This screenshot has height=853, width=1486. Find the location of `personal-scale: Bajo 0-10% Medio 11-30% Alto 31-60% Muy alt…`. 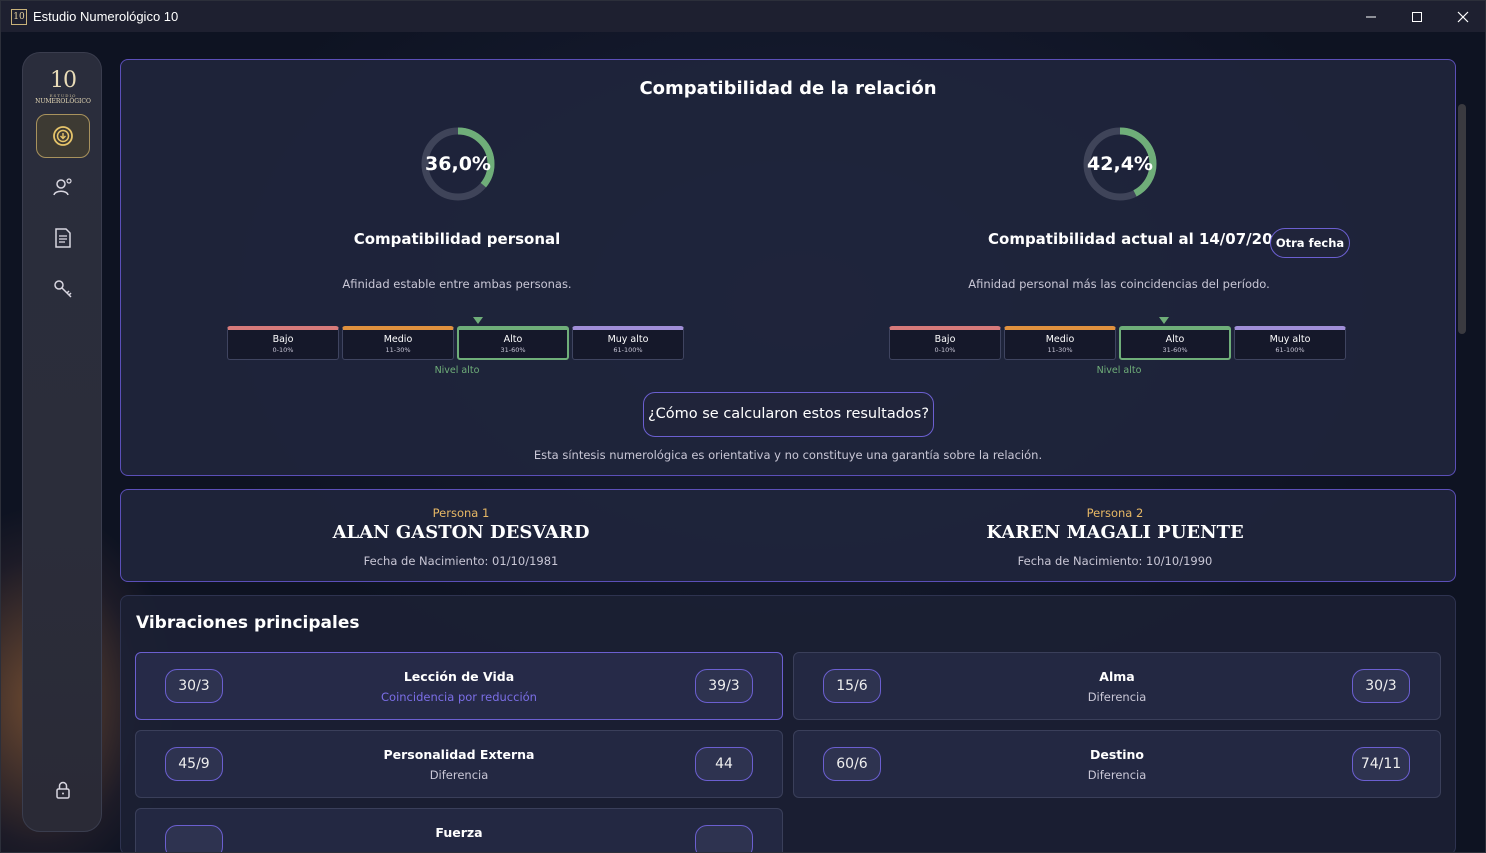

personal-scale: Bajo 0-10% Medio 11-30% Alto 31-60% Muy alt… is located at coordinates (457, 343).